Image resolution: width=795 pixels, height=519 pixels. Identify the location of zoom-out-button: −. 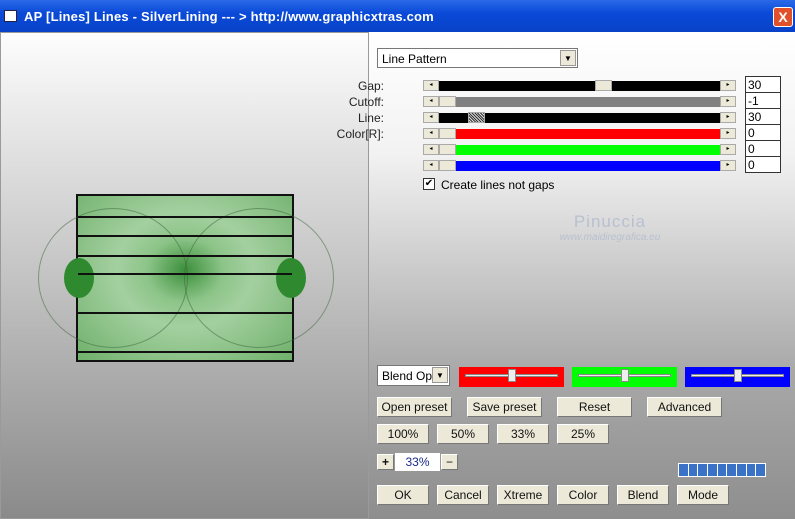
(449, 462).